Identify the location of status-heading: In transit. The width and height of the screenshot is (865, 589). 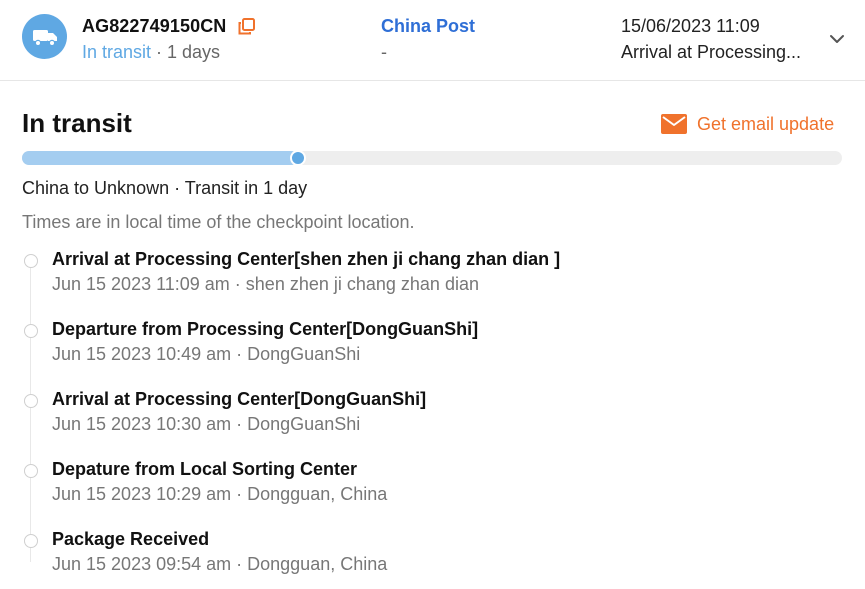
(77, 123).